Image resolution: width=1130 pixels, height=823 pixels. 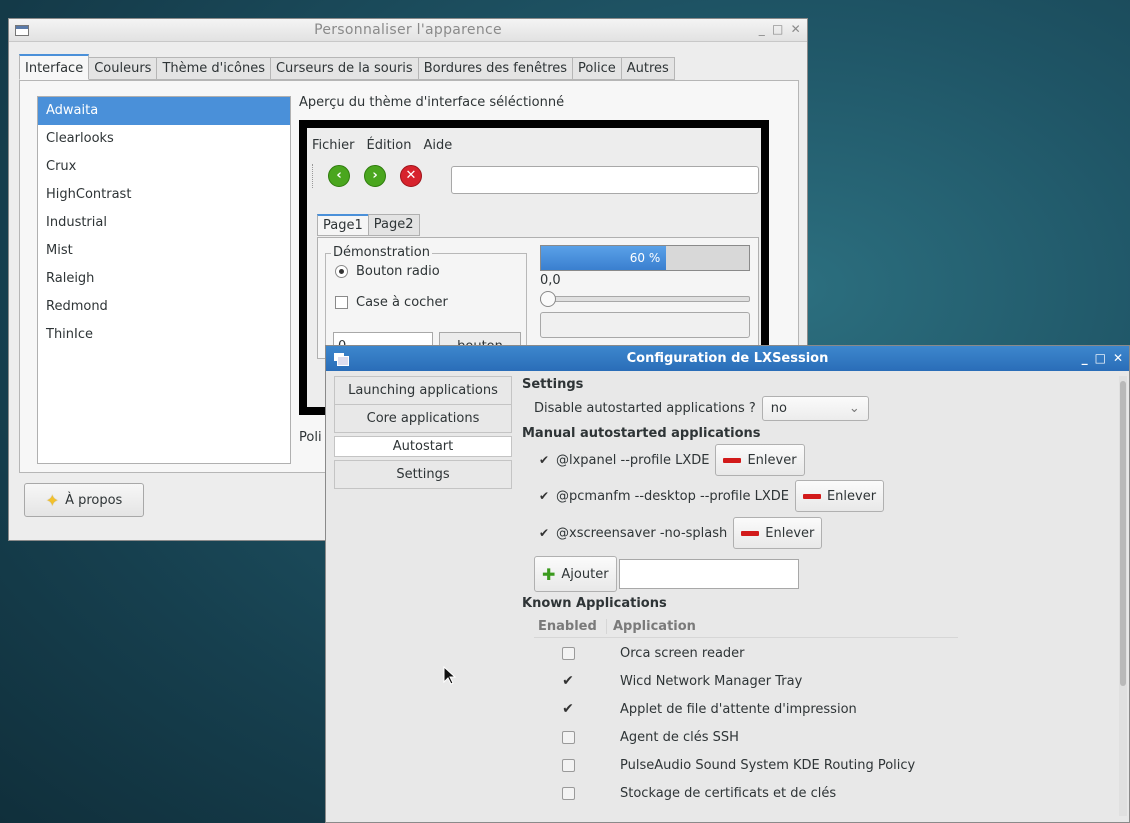 What do you see at coordinates (633, 460) in the screenshot?
I see `manual-item: @lxpanel --profile LXDE` at bounding box center [633, 460].